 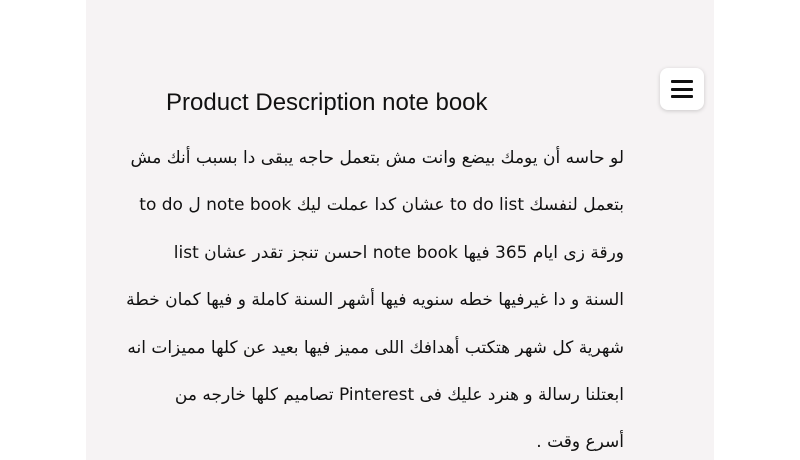 I want to click on page-title: Product Description note book, so click(x=327, y=102).